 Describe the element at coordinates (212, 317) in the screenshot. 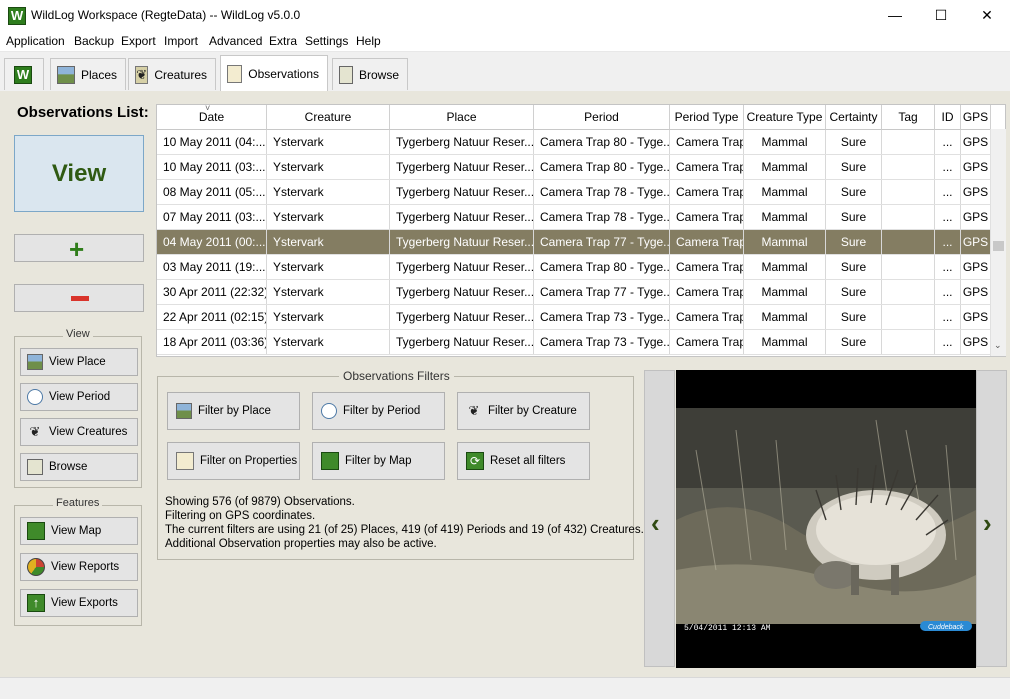

I see `cell-date: 22 Apr 2011 (02:15)` at that location.